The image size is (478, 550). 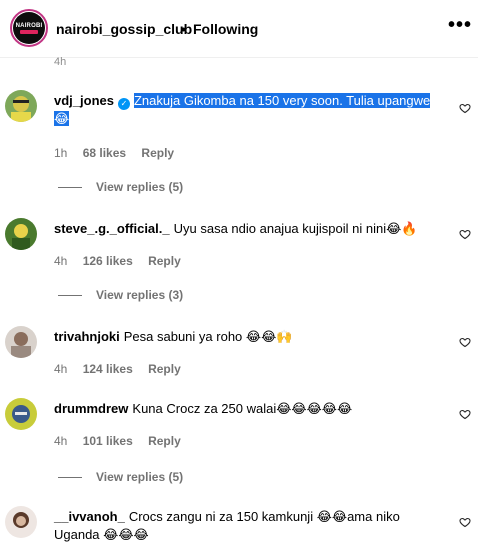 I want to click on comment-body: Pesa sabuni ya roho 😂😂🙌, so click(x=208, y=336).